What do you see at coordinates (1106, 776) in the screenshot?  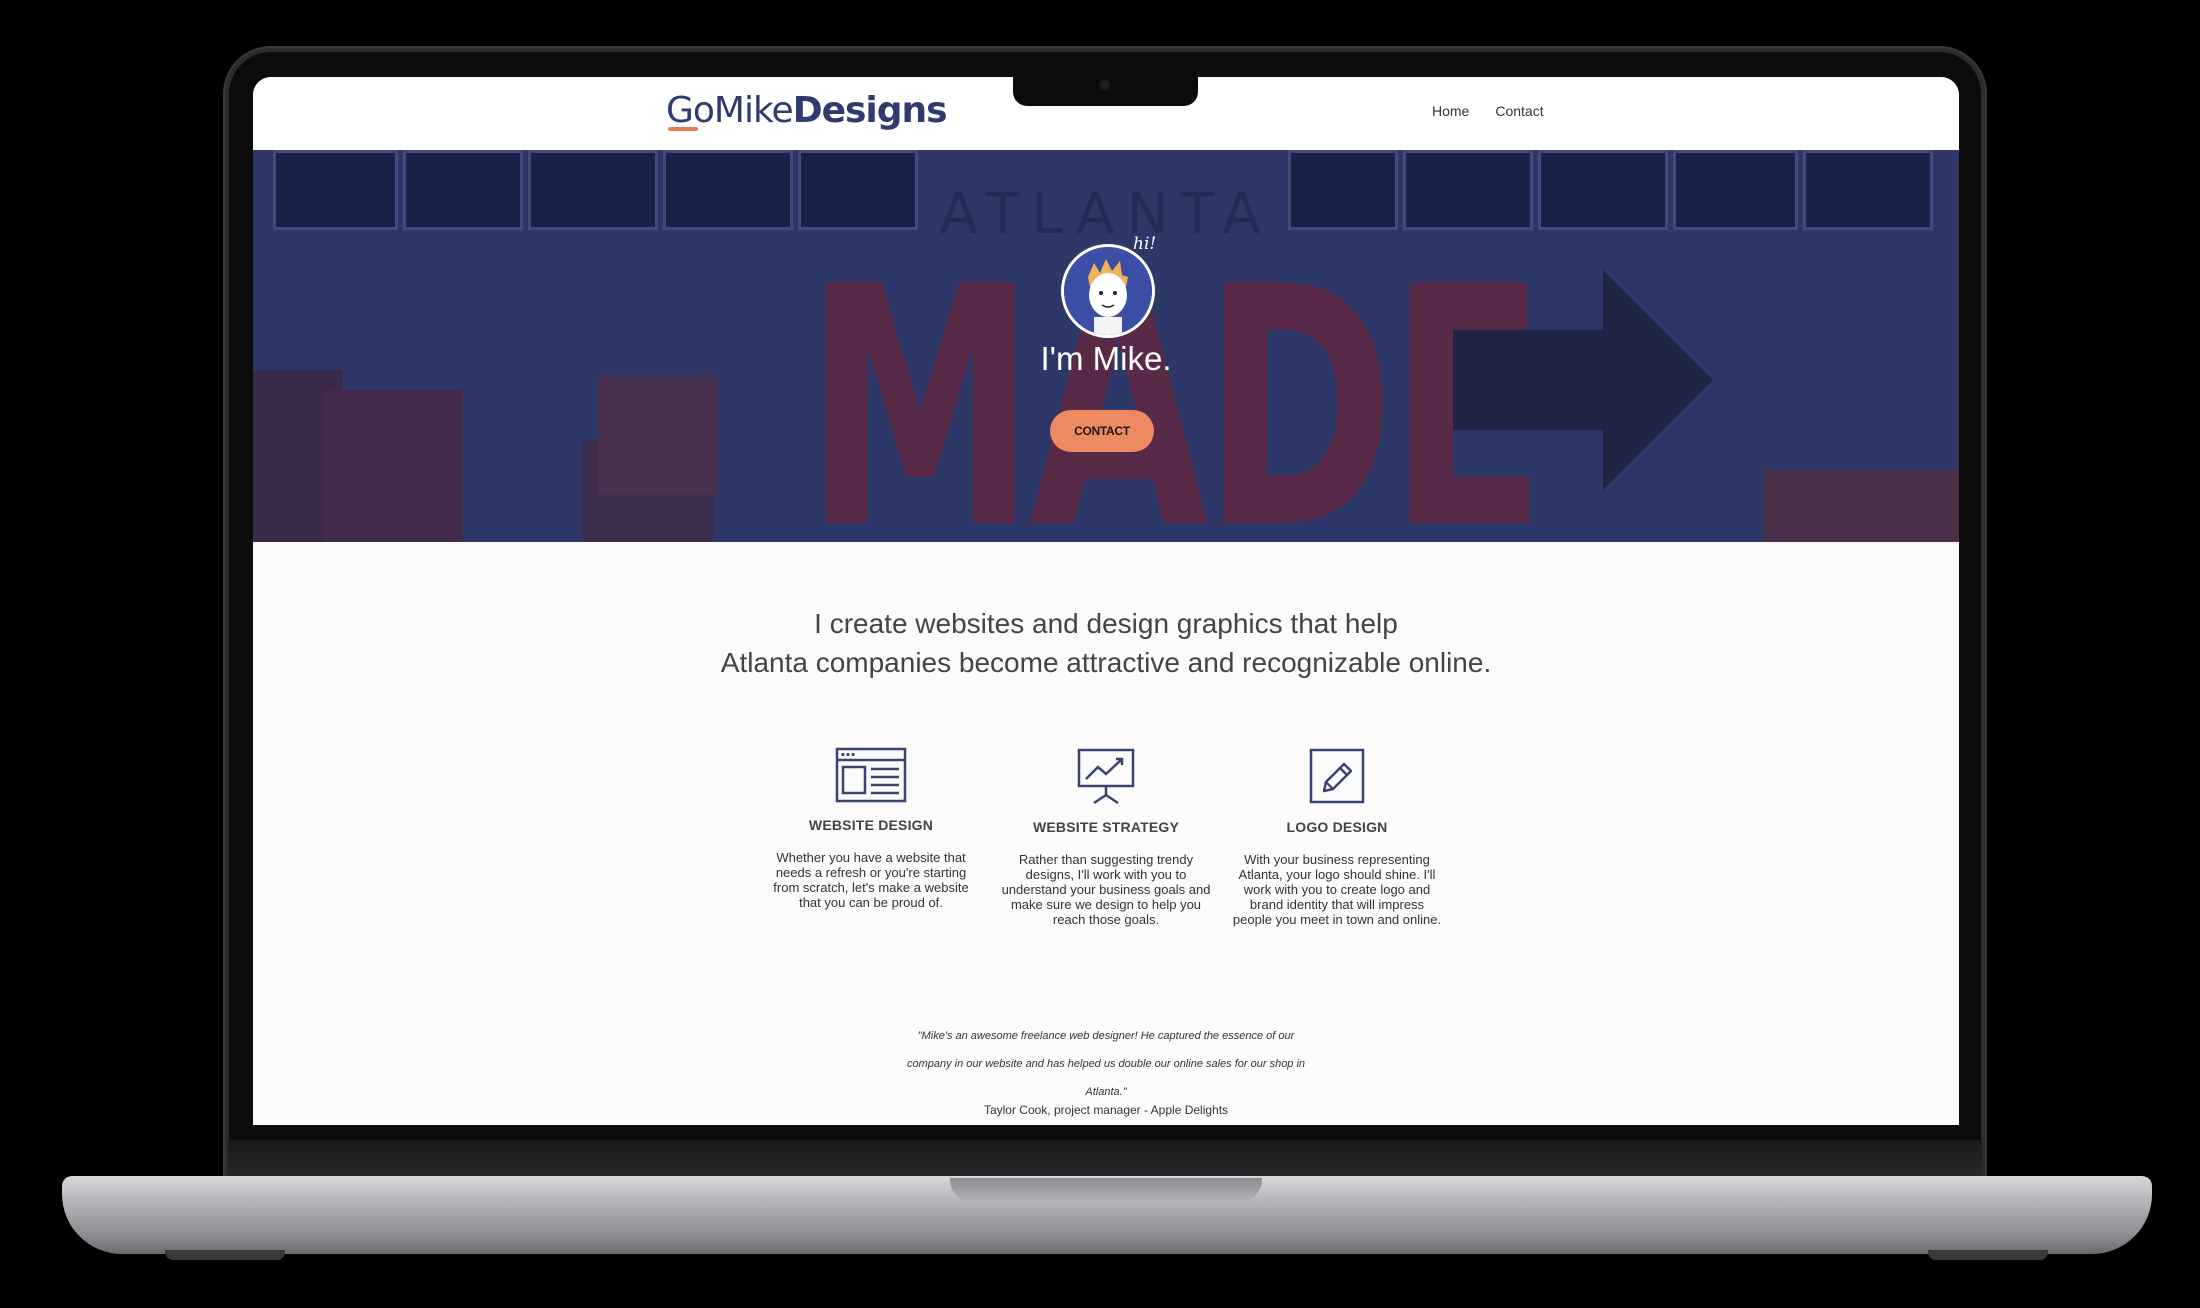 I see `presentation-chart-icon` at bounding box center [1106, 776].